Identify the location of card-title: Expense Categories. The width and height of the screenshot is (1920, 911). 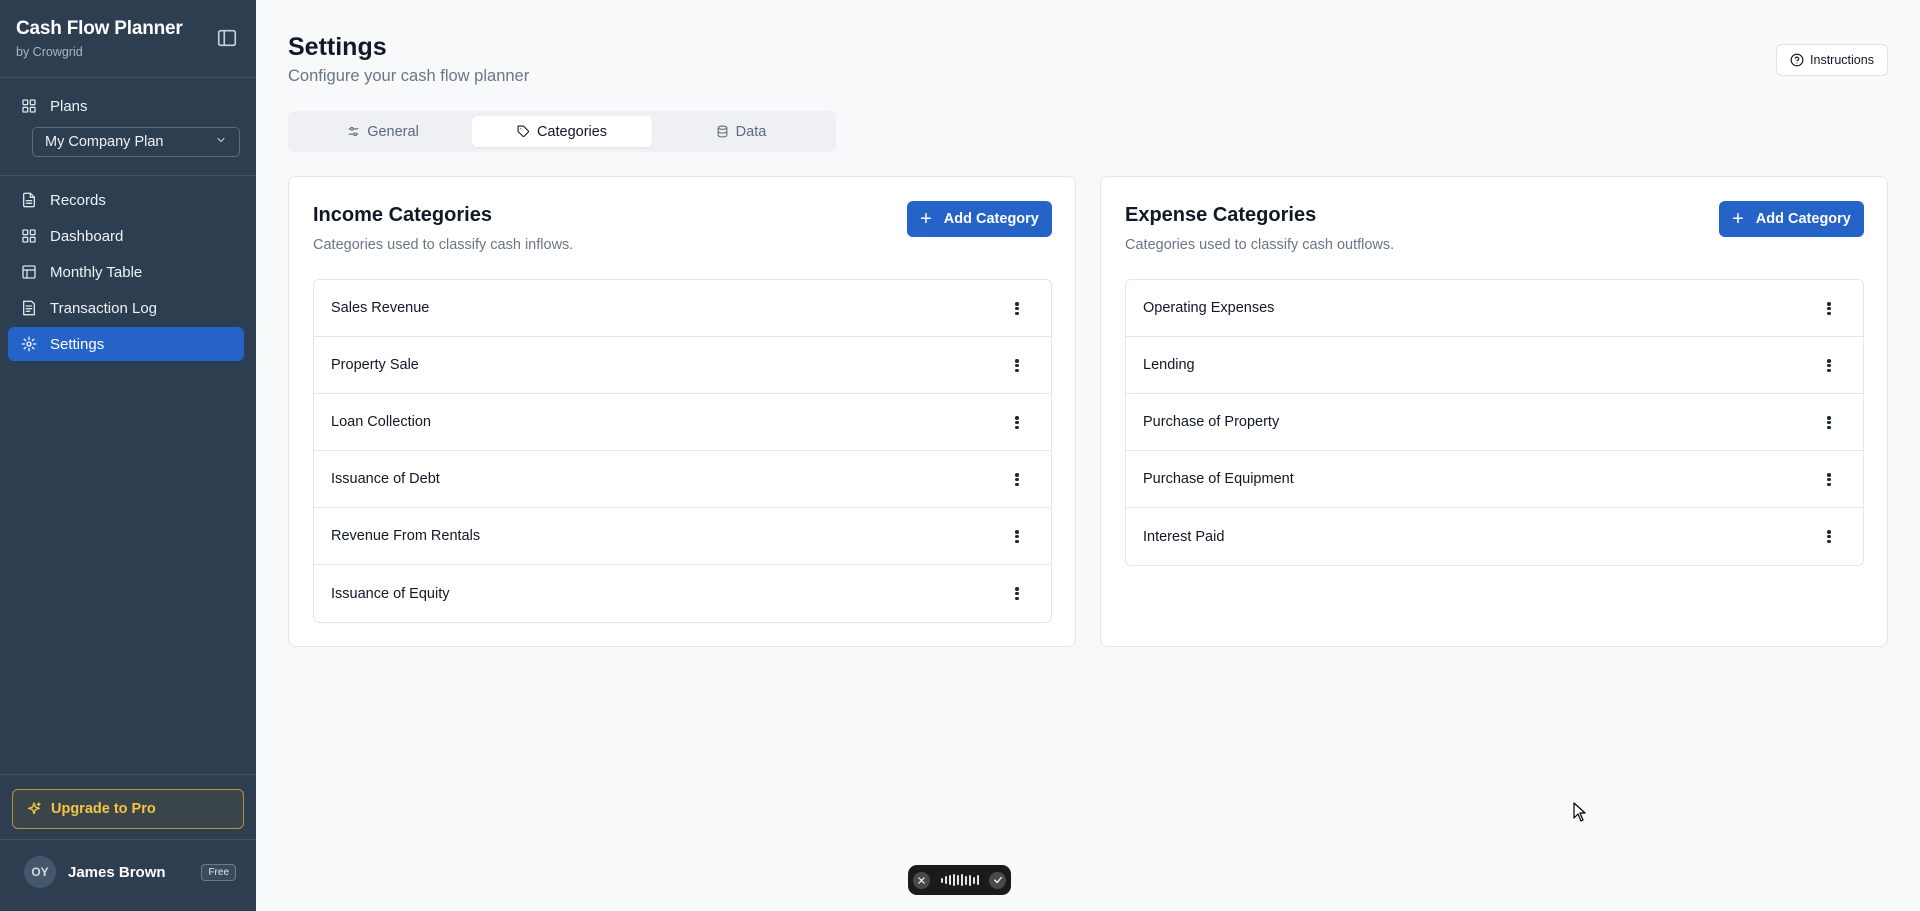
(1221, 215).